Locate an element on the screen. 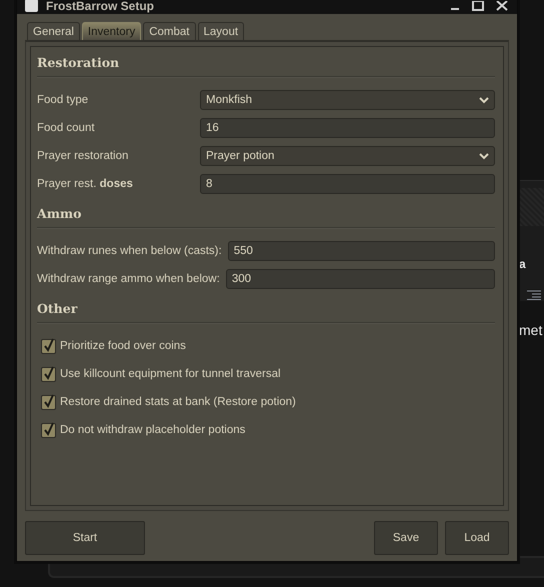  background-text: a is located at coordinates (522, 264).